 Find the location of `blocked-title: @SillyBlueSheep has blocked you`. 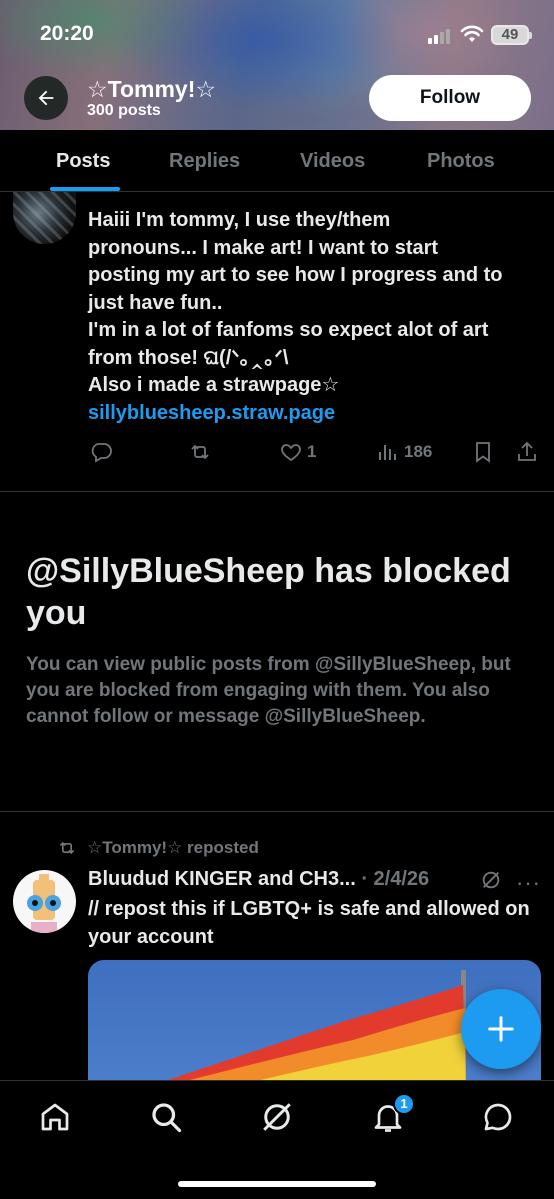

blocked-title: @SillyBlueSheep has blocked you is located at coordinates (268, 592).